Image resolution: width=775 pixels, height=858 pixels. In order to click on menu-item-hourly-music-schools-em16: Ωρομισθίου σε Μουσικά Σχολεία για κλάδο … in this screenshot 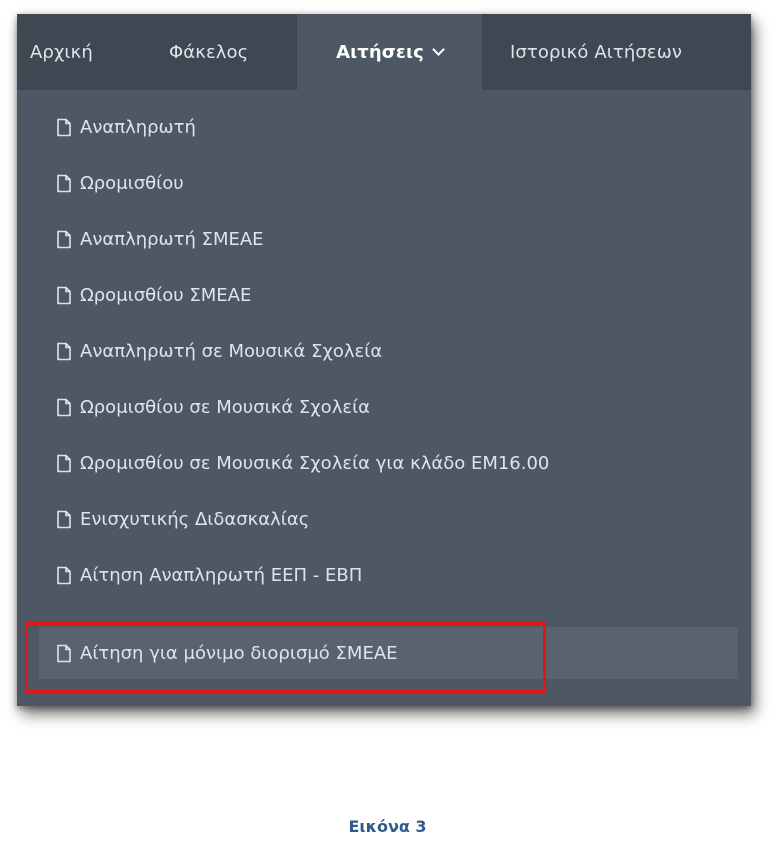, I will do `click(388, 463)`.